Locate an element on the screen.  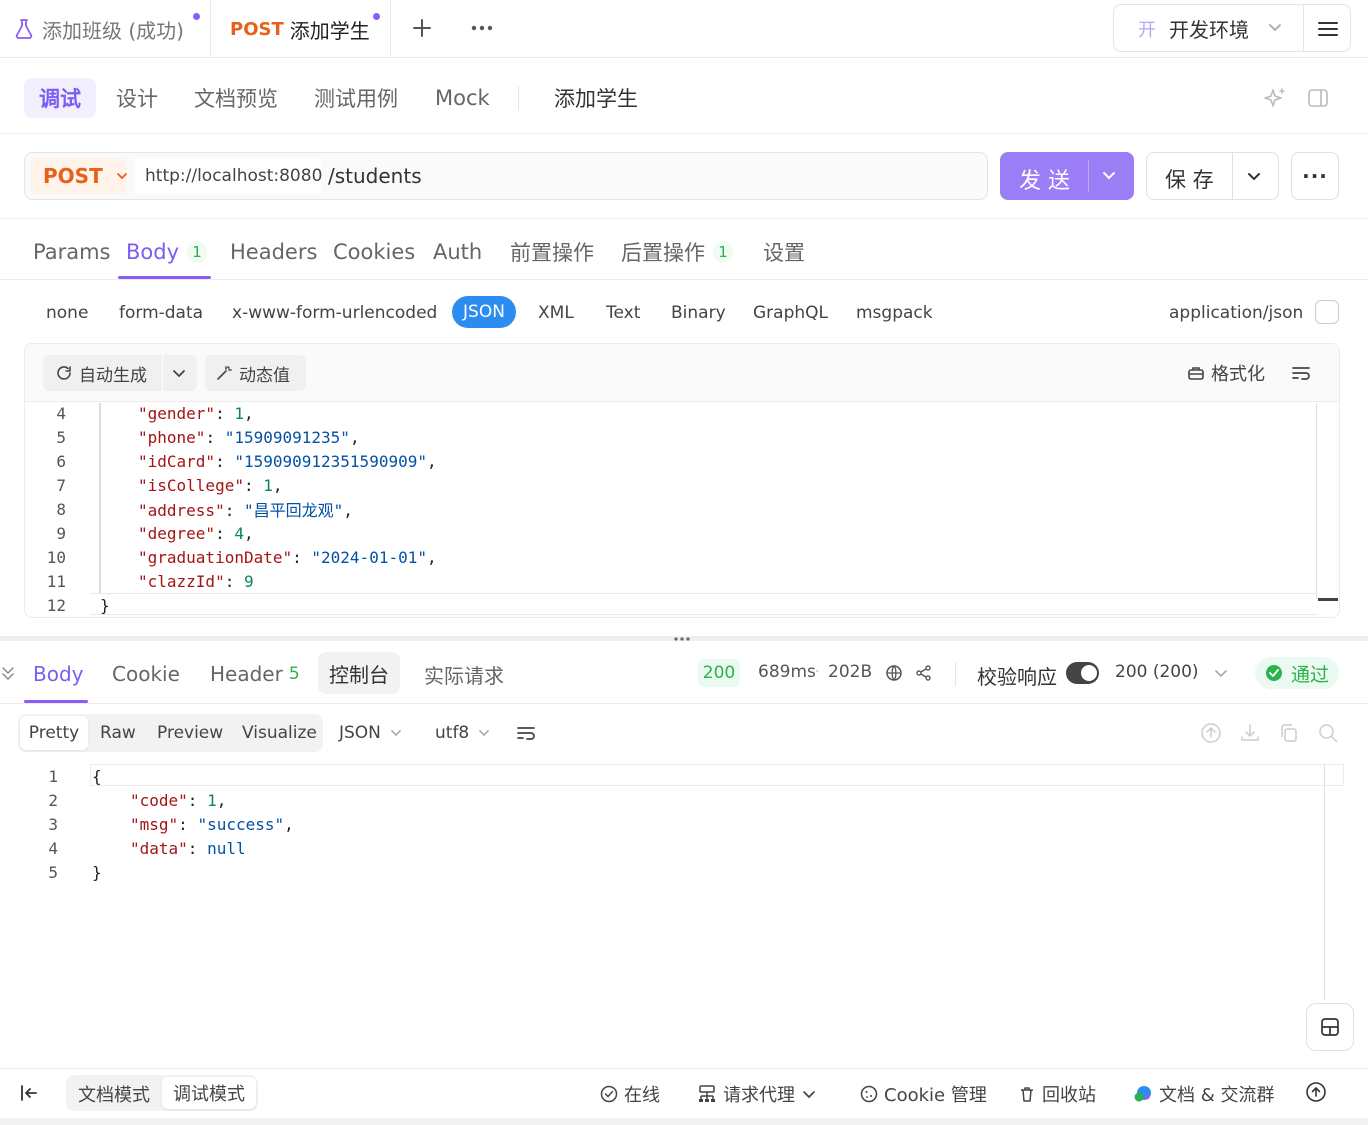
send-button: 发 送 is located at coordinates (1067, 176).